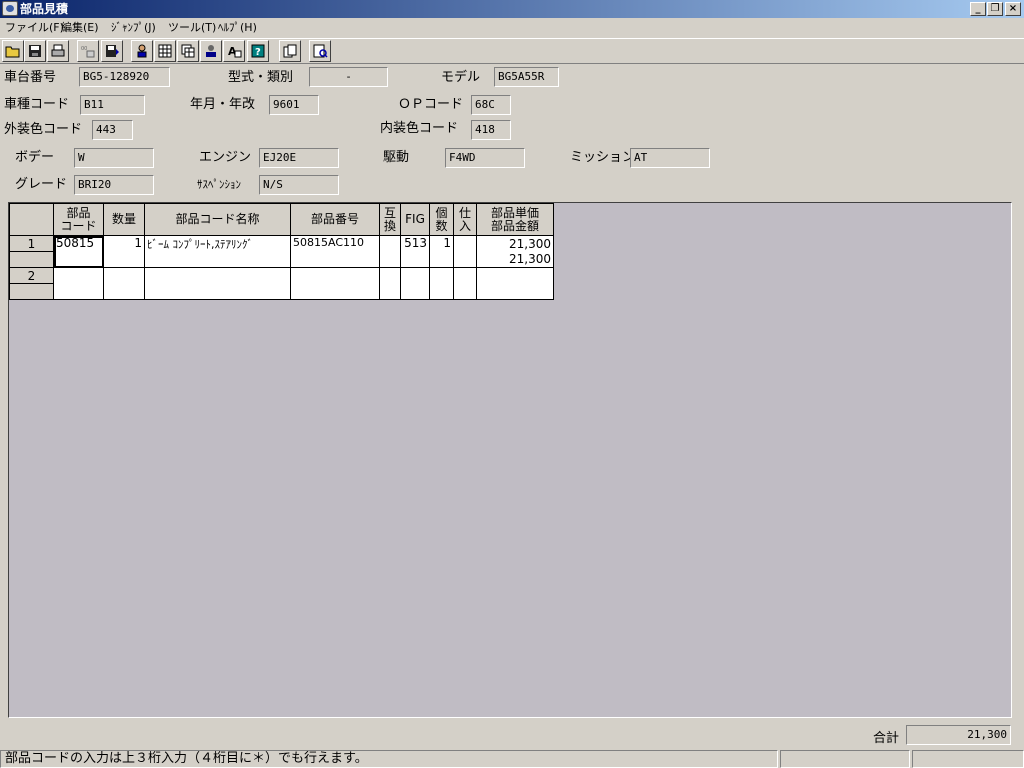 The height and width of the screenshot is (768, 1024). What do you see at coordinates (290, 51) in the screenshot?
I see `pages-icon` at bounding box center [290, 51].